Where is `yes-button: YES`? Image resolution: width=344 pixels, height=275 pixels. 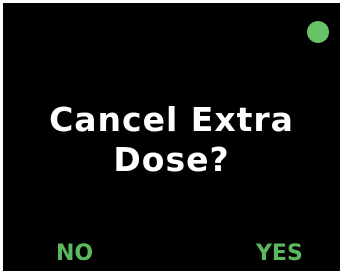 yes-button: YES is located at coordinates (279, 254).